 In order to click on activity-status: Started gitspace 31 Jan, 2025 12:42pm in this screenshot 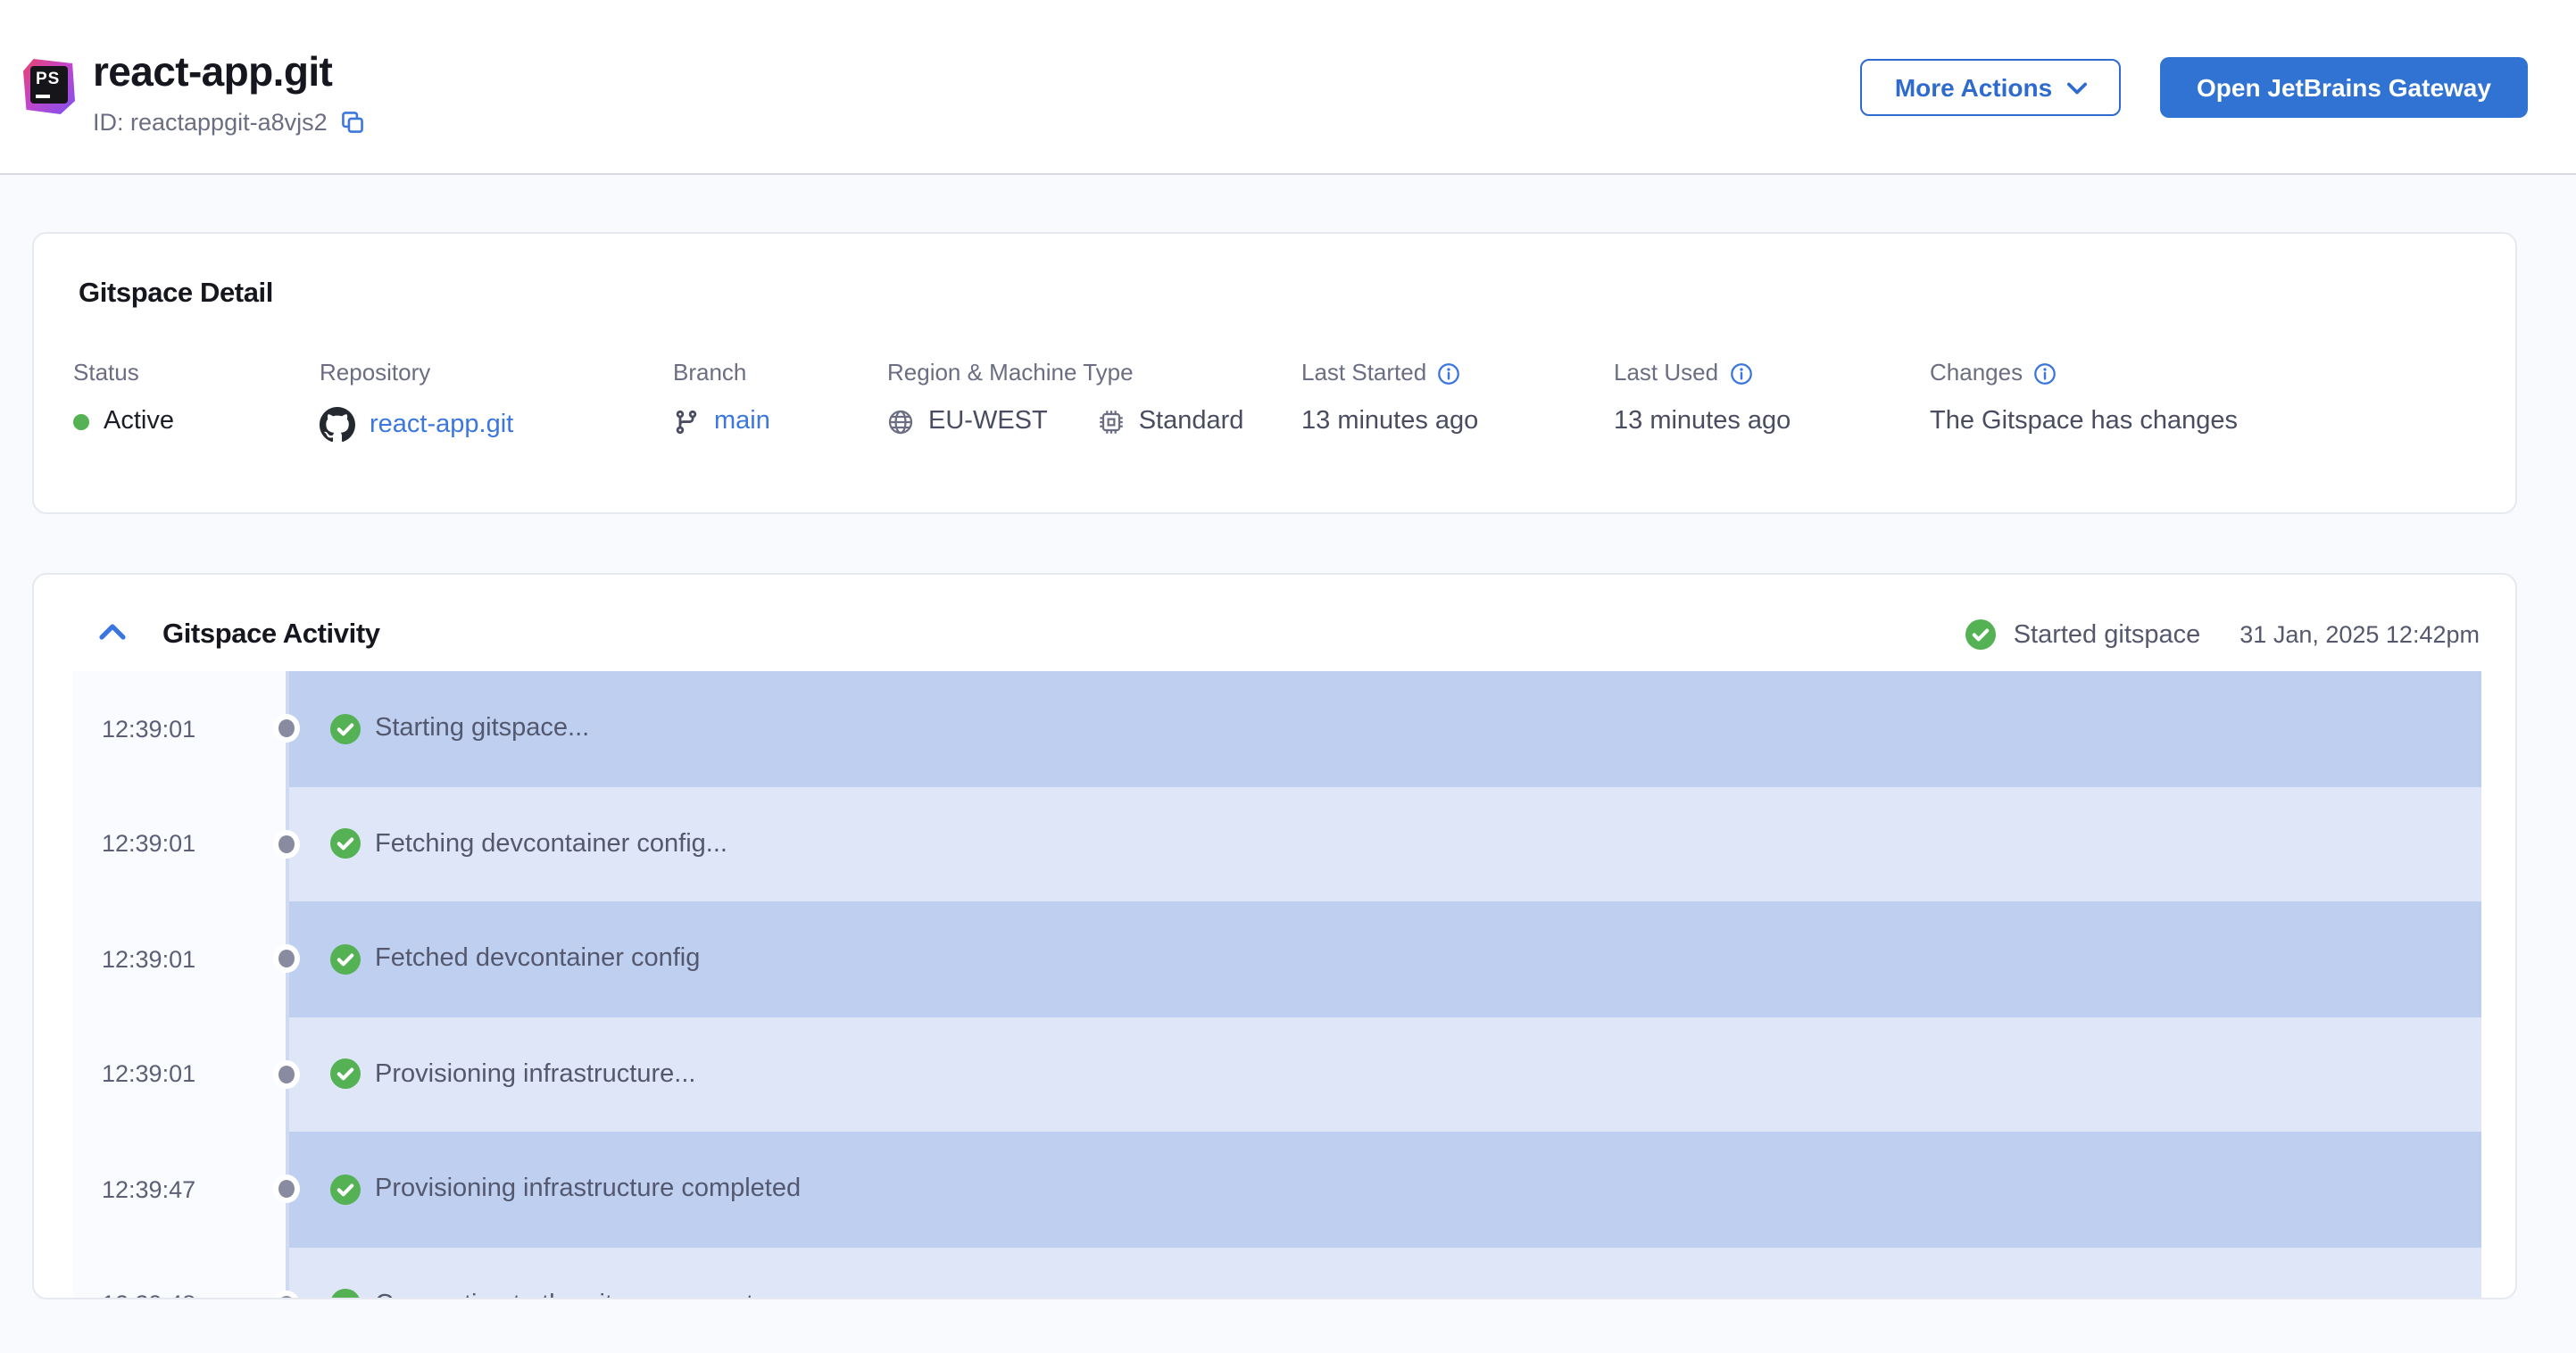, I will do `click(2222, 634)`.